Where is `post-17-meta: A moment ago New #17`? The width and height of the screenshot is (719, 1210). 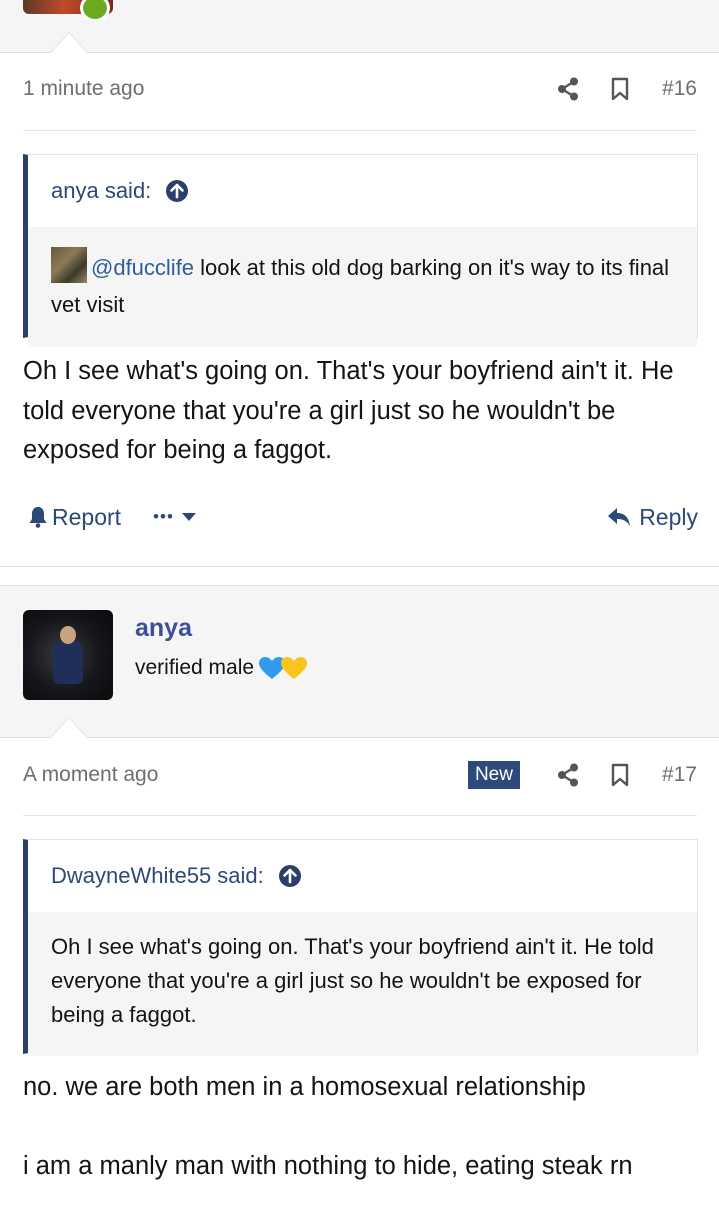 post-17-meta: A moment ago New #17 is located at coordinates (360, 775).